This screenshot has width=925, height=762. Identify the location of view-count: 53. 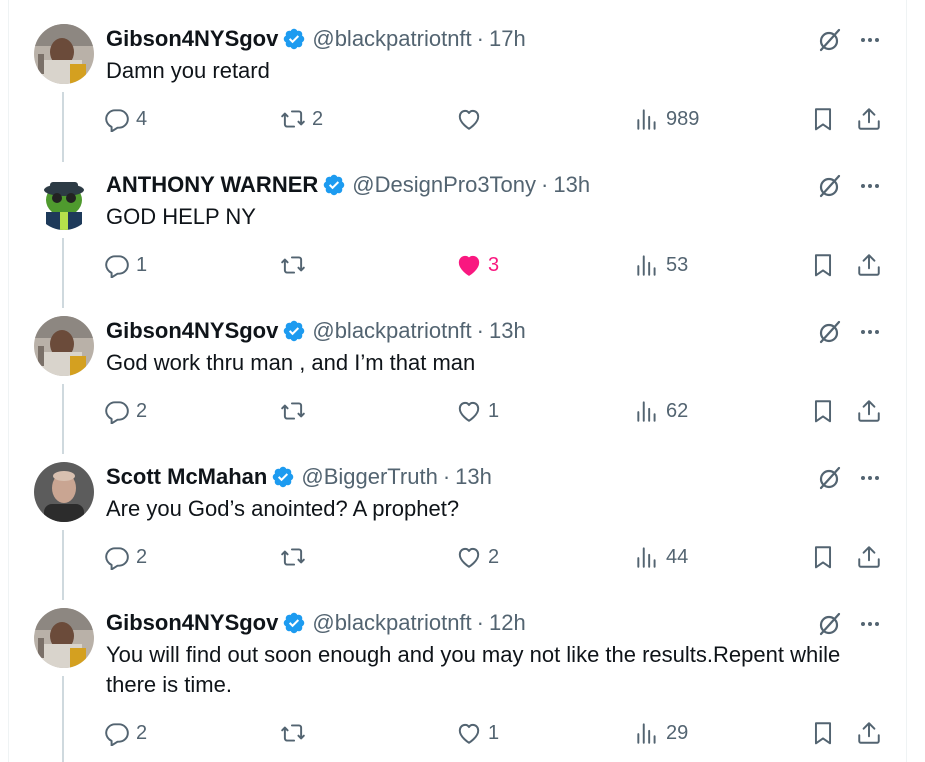
(677, 264).